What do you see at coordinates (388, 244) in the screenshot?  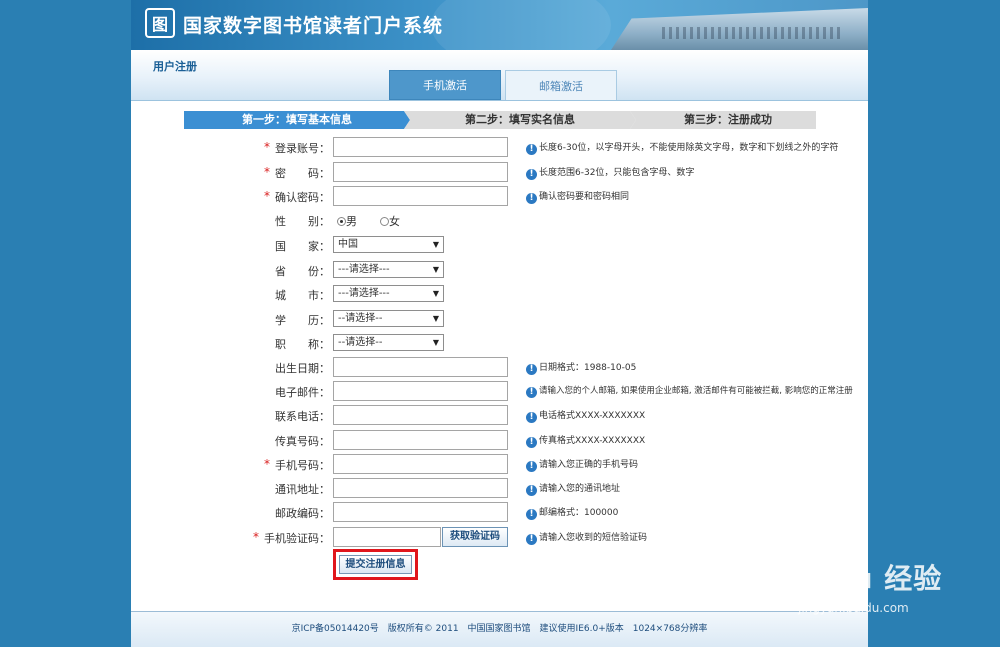 I see `country-select: 中国 ▼` at bounding box center [388, 244].